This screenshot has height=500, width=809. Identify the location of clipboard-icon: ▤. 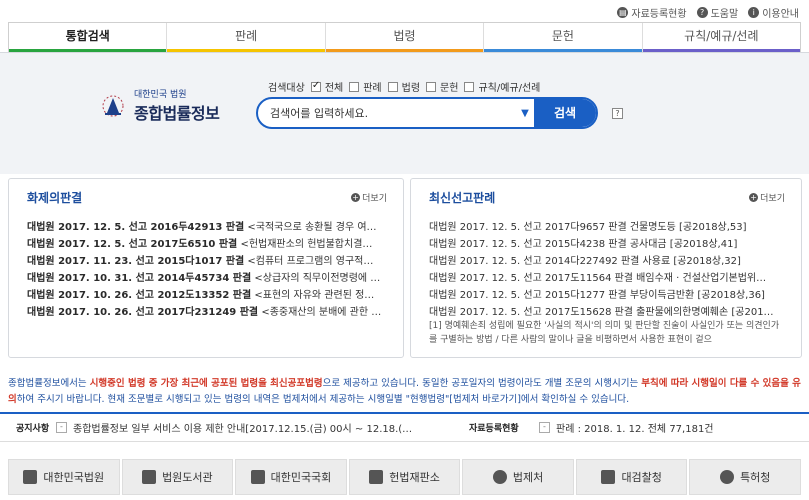
(623, 12).